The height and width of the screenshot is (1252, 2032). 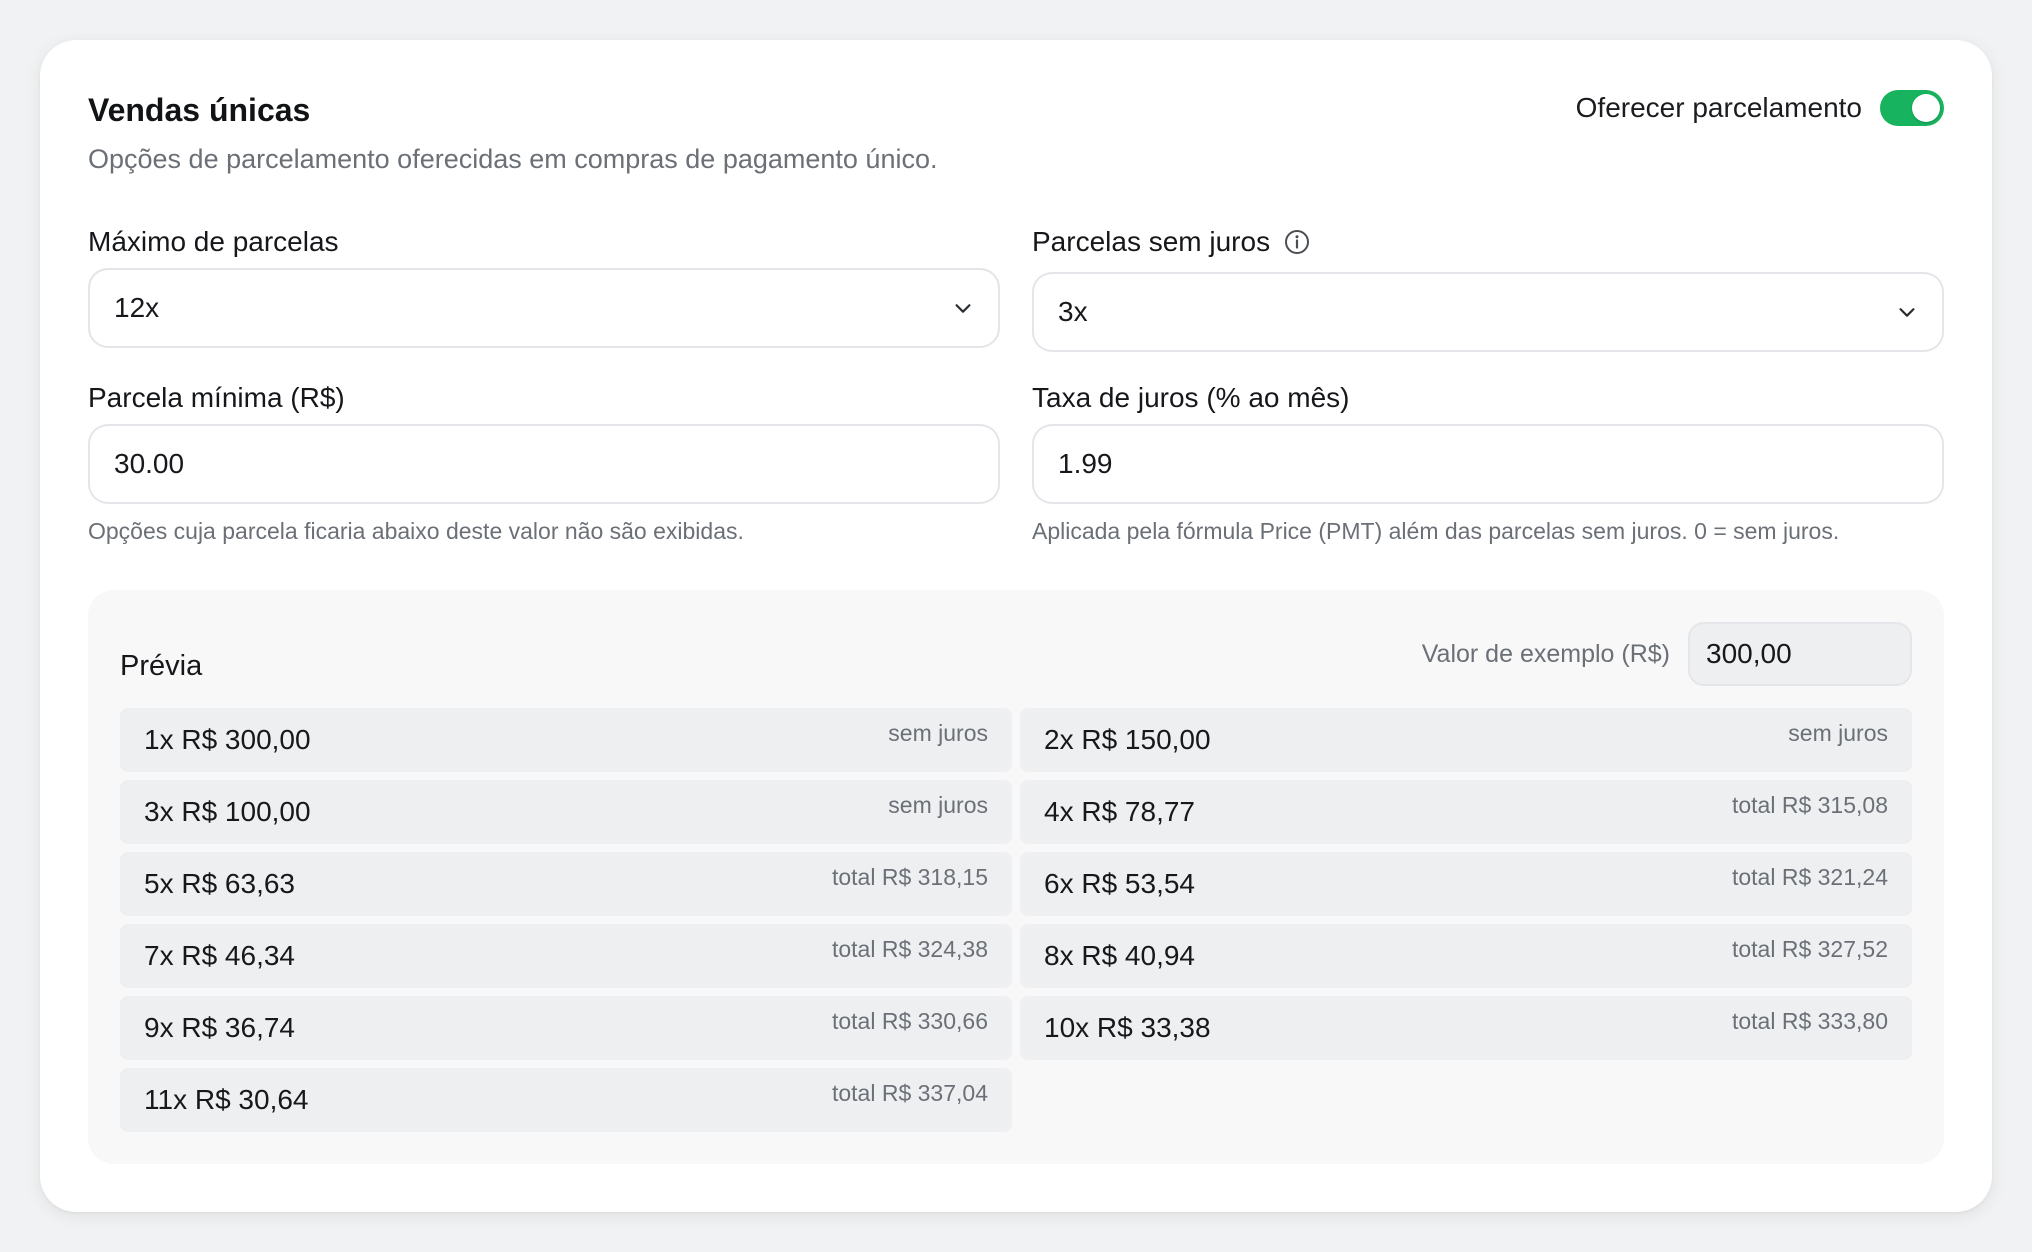 What do you see at coordinates (1151, 241) in the screenshot?
I see `interest-free-label-text: Parcelas sem juros` at bounding box center [1151, 241].